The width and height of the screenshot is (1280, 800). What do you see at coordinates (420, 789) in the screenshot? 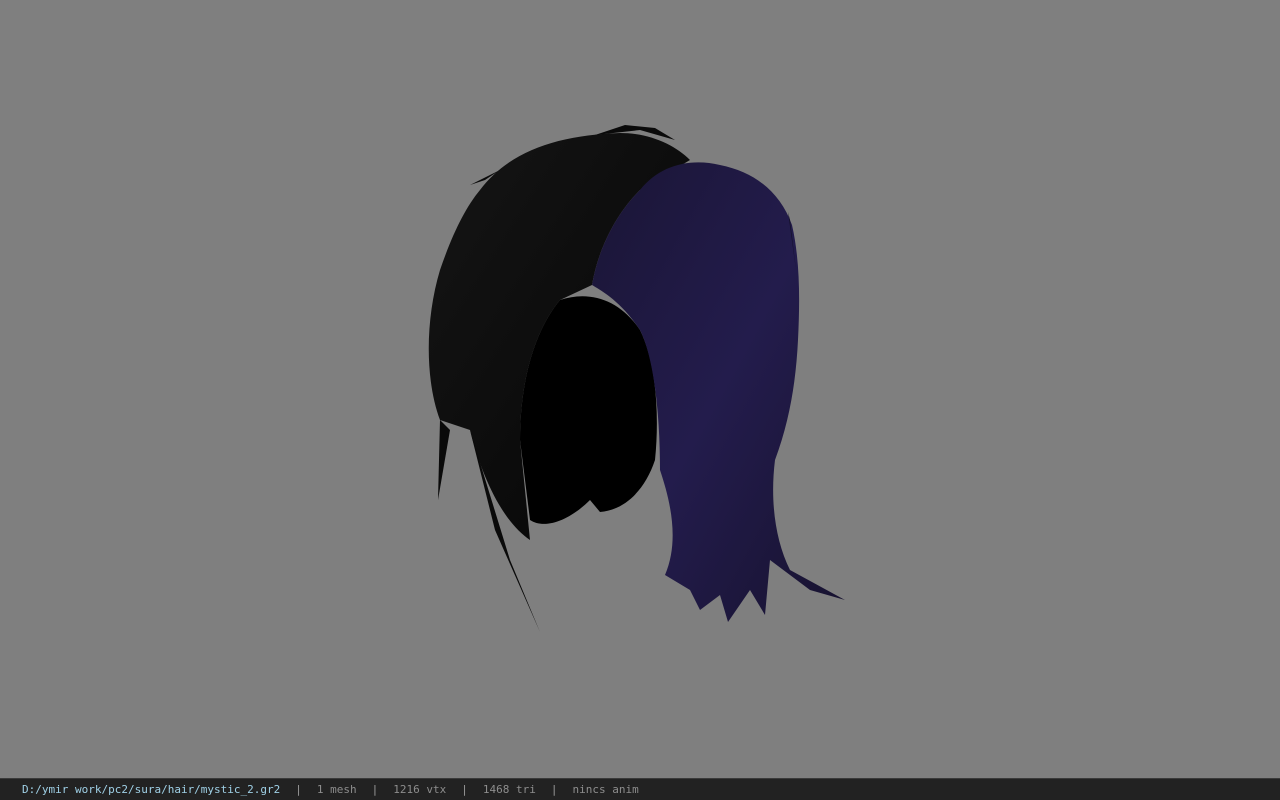
I see `vertex-count: 1216 vtx` at bounding box center [420, 789].